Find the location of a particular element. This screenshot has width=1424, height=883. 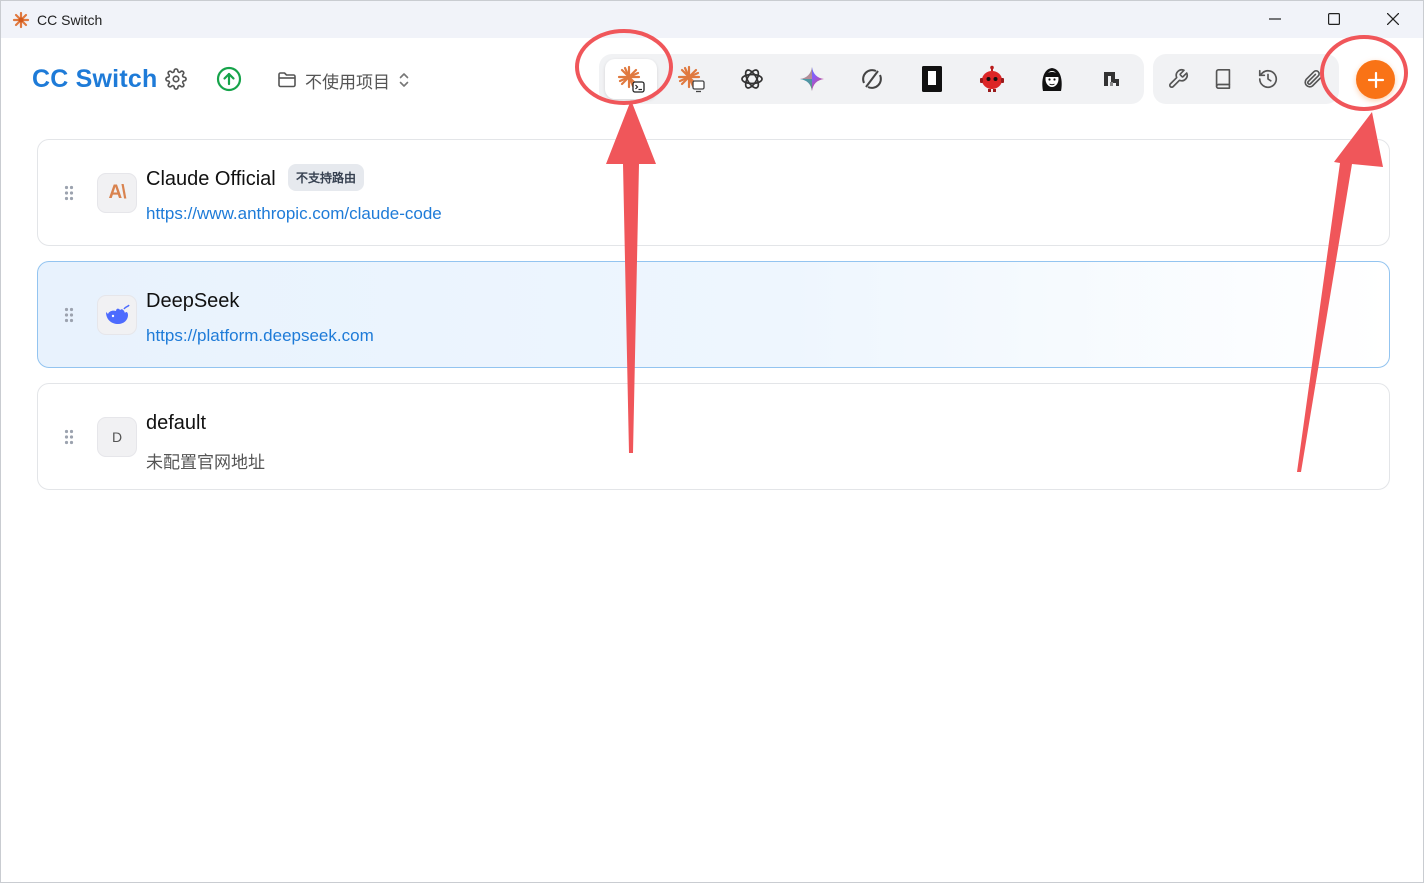

pixel-logo-icon is located at coordinates (1111, 79).